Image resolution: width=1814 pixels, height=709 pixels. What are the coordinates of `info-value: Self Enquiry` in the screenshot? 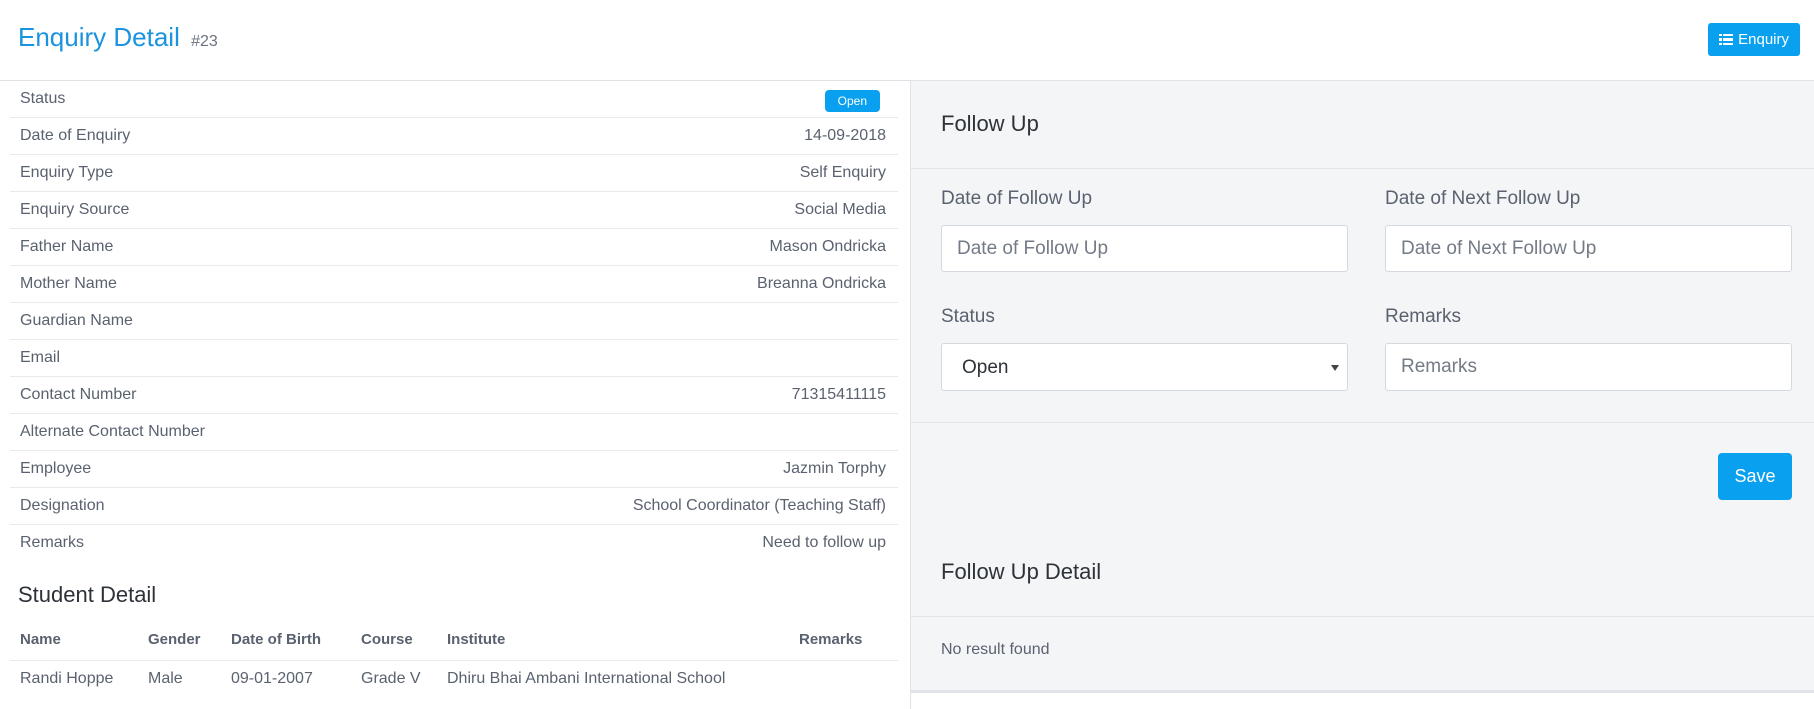 It's located at (842, 172).